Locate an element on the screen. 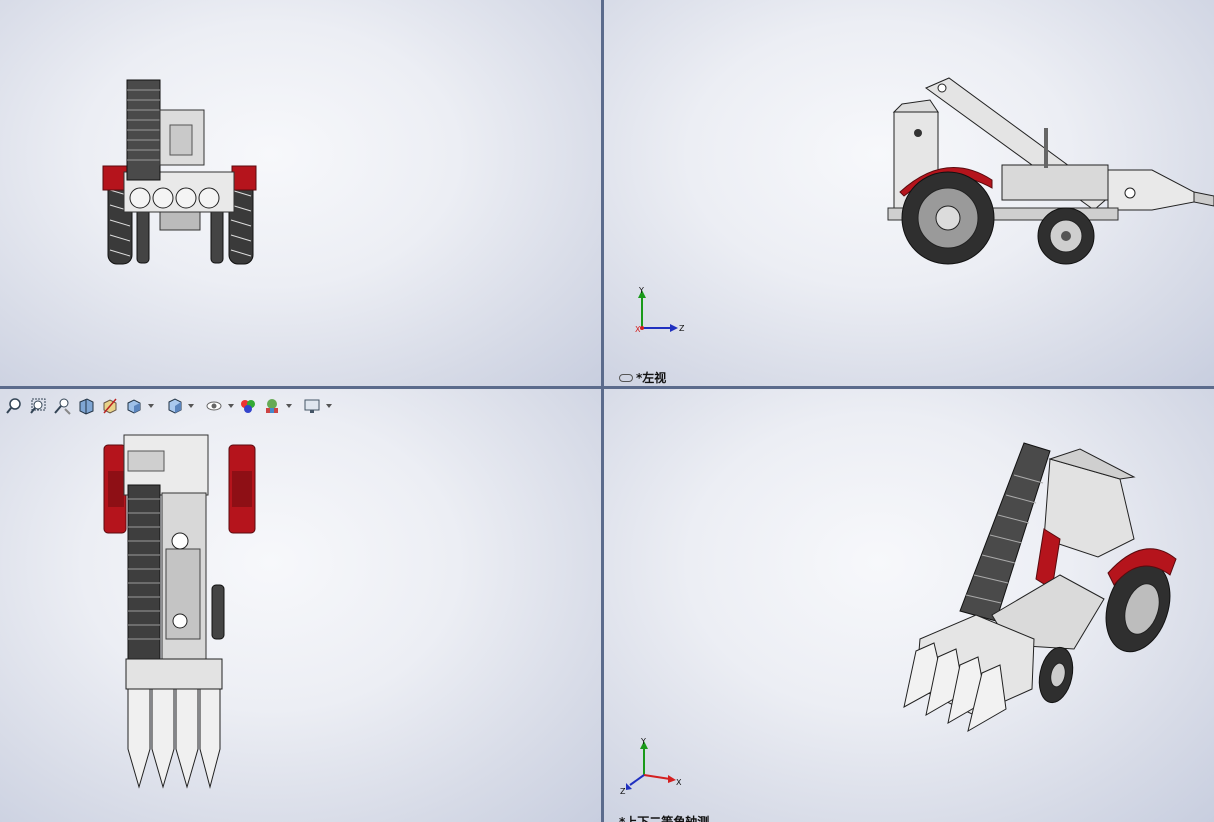 The image size is (1214, 822). view-label-iso: *上下二等角轴测 is located at coordinates (664, 817).